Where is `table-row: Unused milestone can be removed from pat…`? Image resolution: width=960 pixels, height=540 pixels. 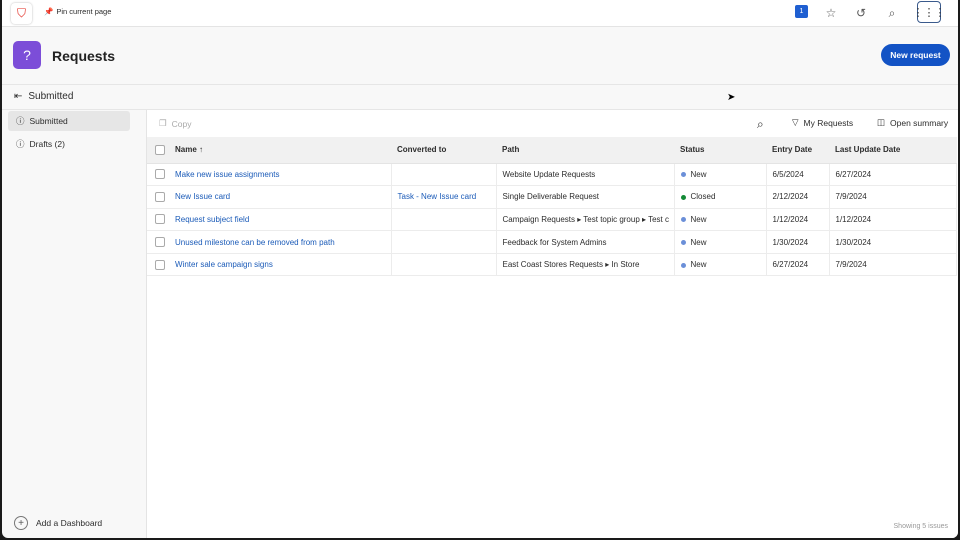 table-row: Unused milestone can be removed from pat… is located at coordinates (552, 242).